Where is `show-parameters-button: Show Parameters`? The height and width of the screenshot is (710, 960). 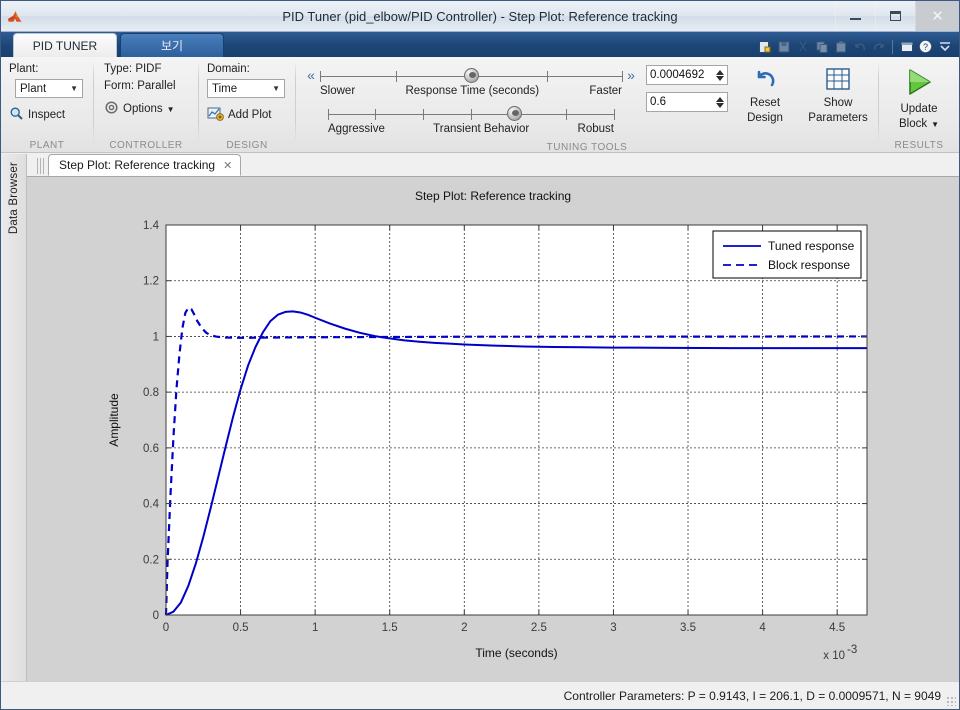
show-parameters-button: Show Parameters is located at coordinates (838, 104).